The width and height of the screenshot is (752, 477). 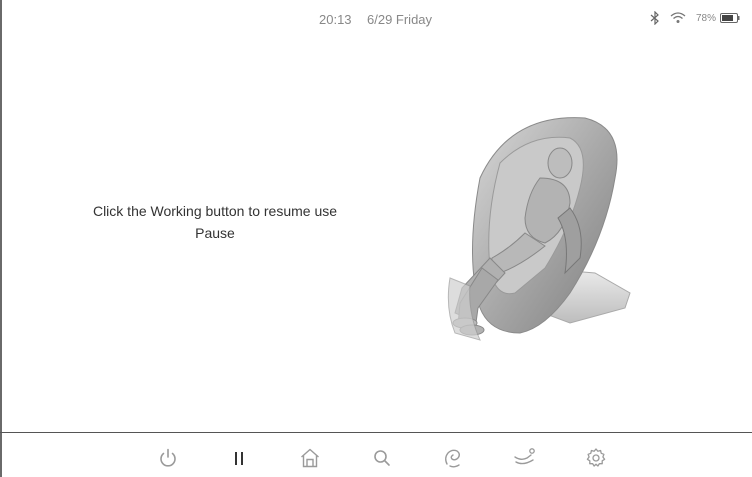 What do you see at coordinates (215, 233) in the screenshot?
I see `pause-label: Pause` at bounding box center [215, 233].